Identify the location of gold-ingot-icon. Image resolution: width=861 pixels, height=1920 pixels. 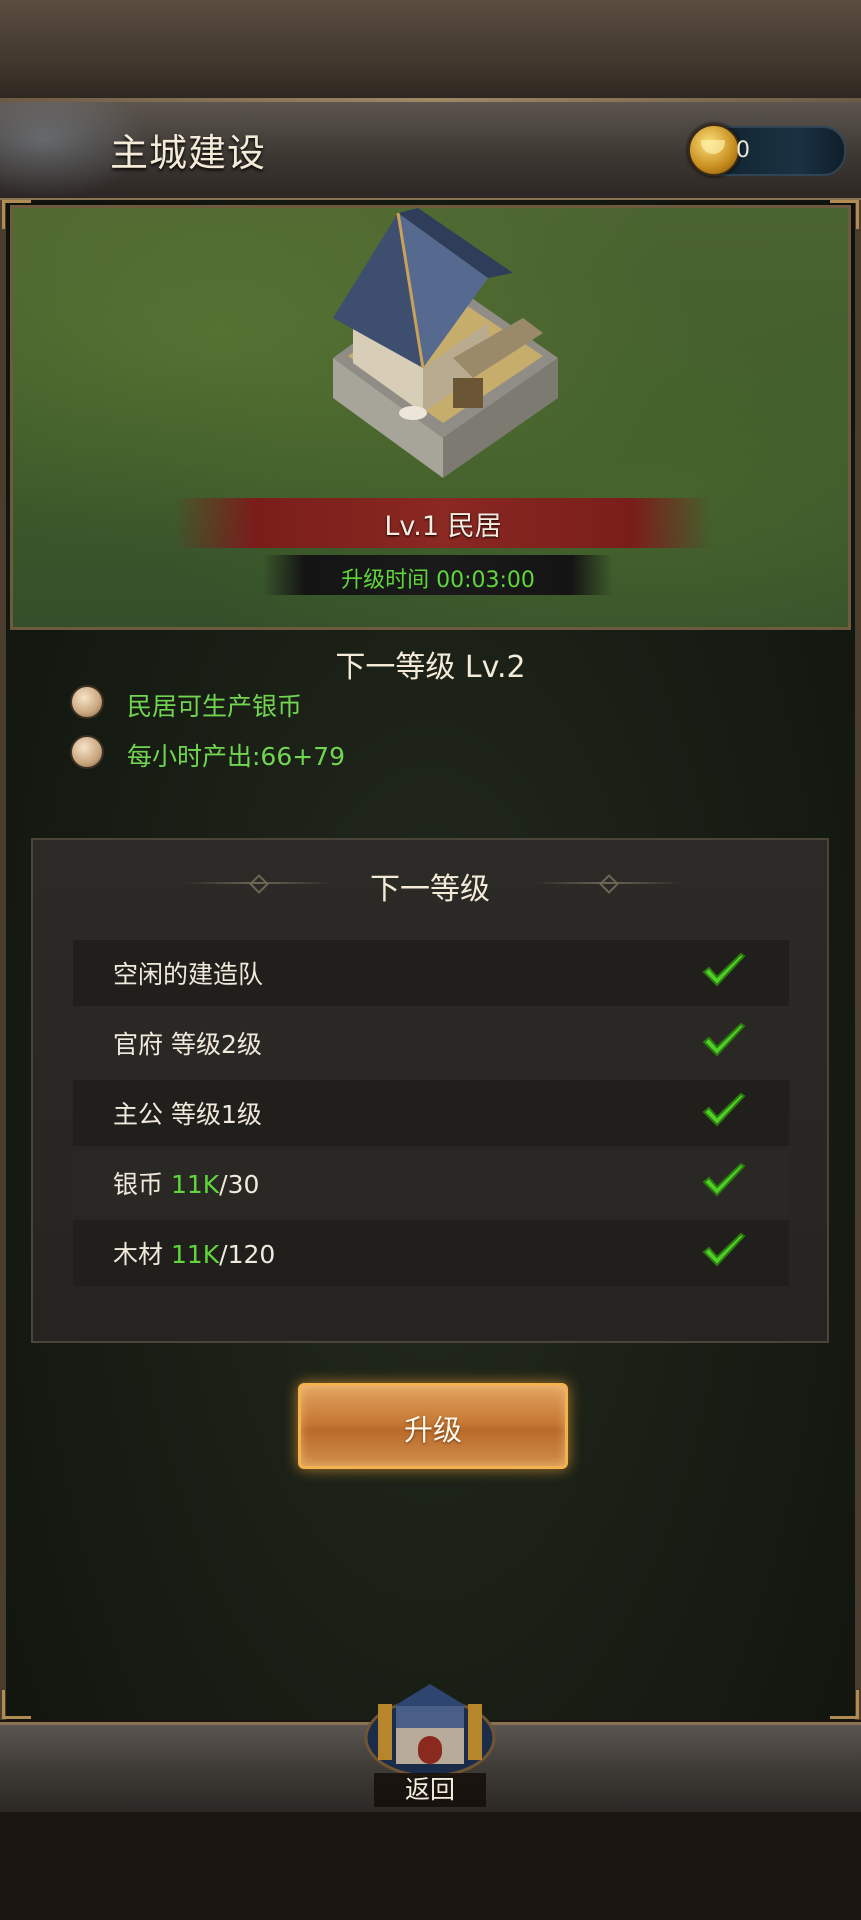
(714, 150).